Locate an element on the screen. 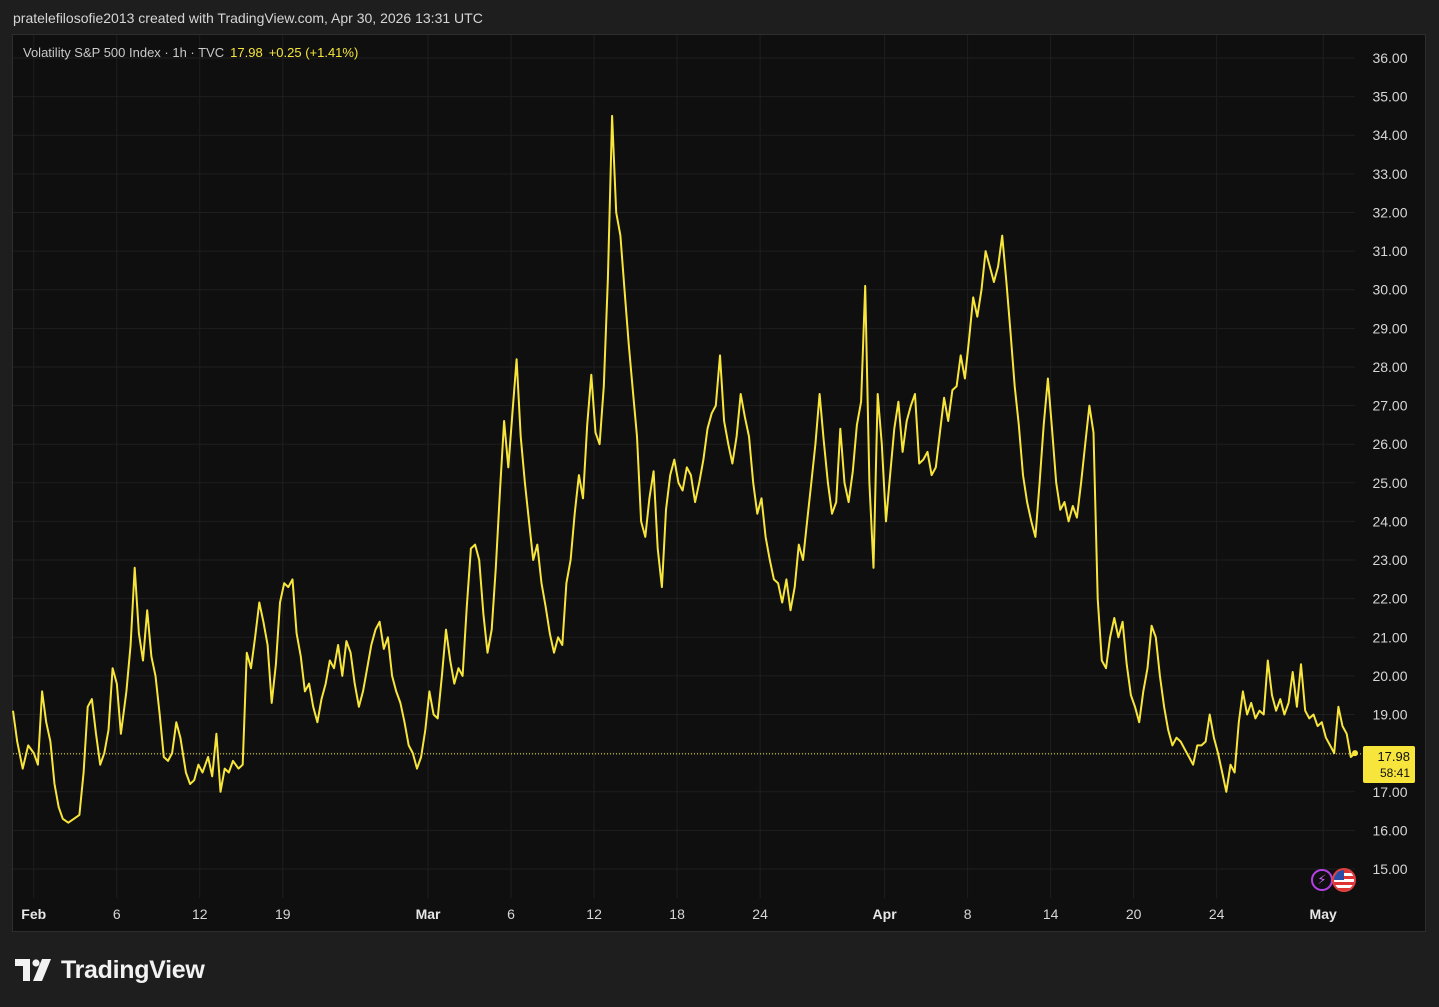 This screenshot has width=1439, height=1007. x-tick-label: Mar is located at coordinates (428, 914).